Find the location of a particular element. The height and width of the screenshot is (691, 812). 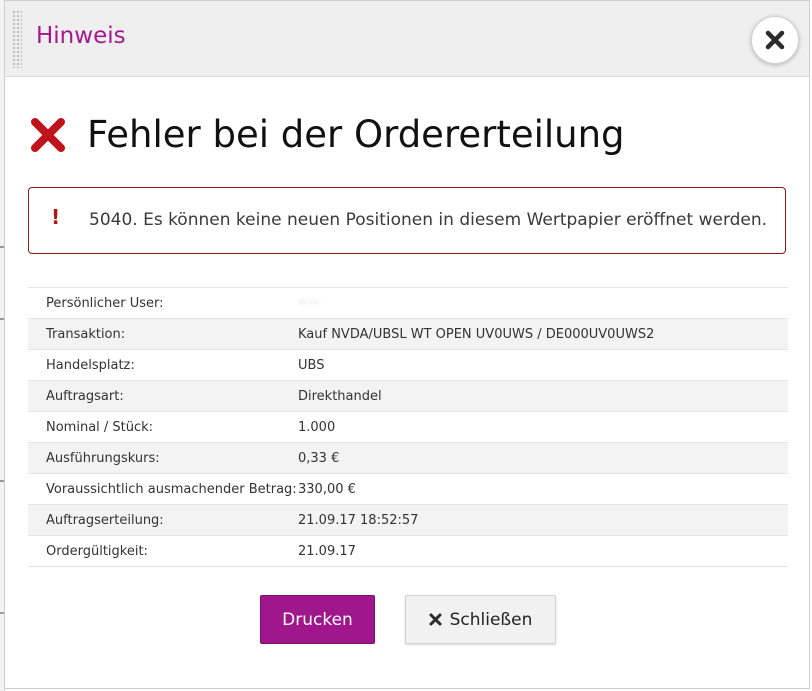

dialog-close-button is located at coordinates (775, 40).